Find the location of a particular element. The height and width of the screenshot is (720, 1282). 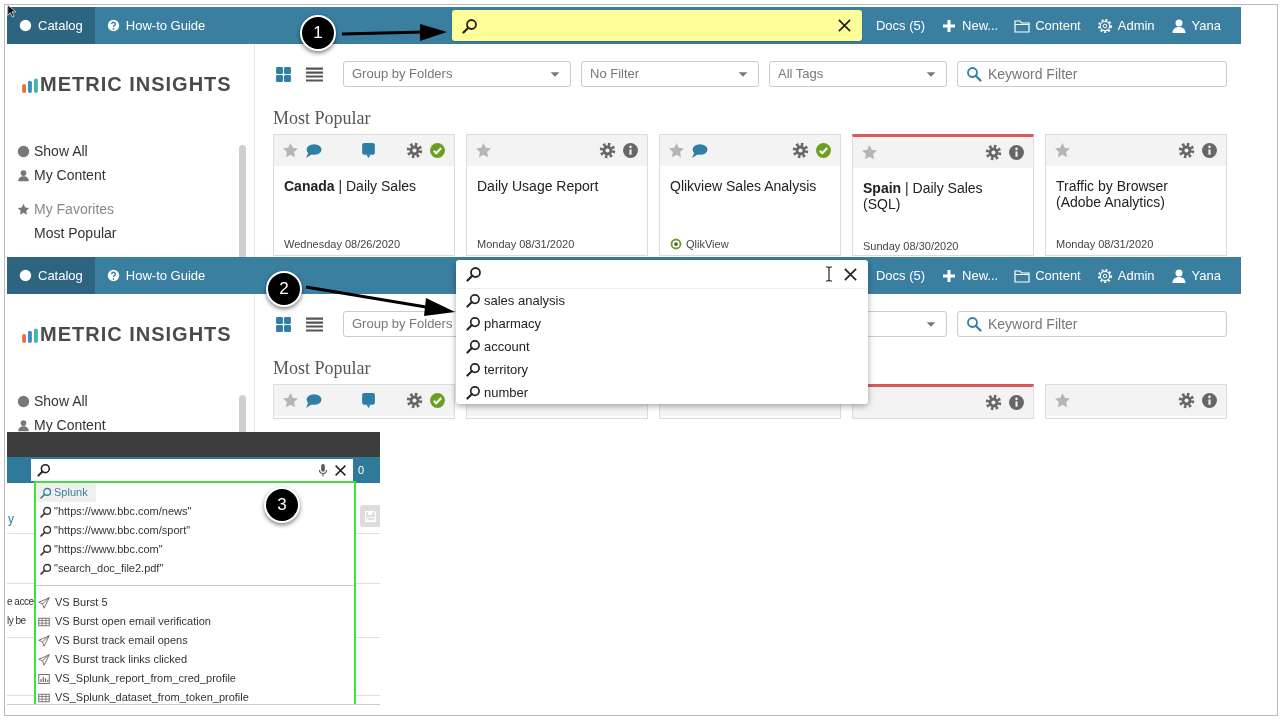

card-title: Traffic by Browser (Adobe Analytics) is located at coordinates (1112, 194).